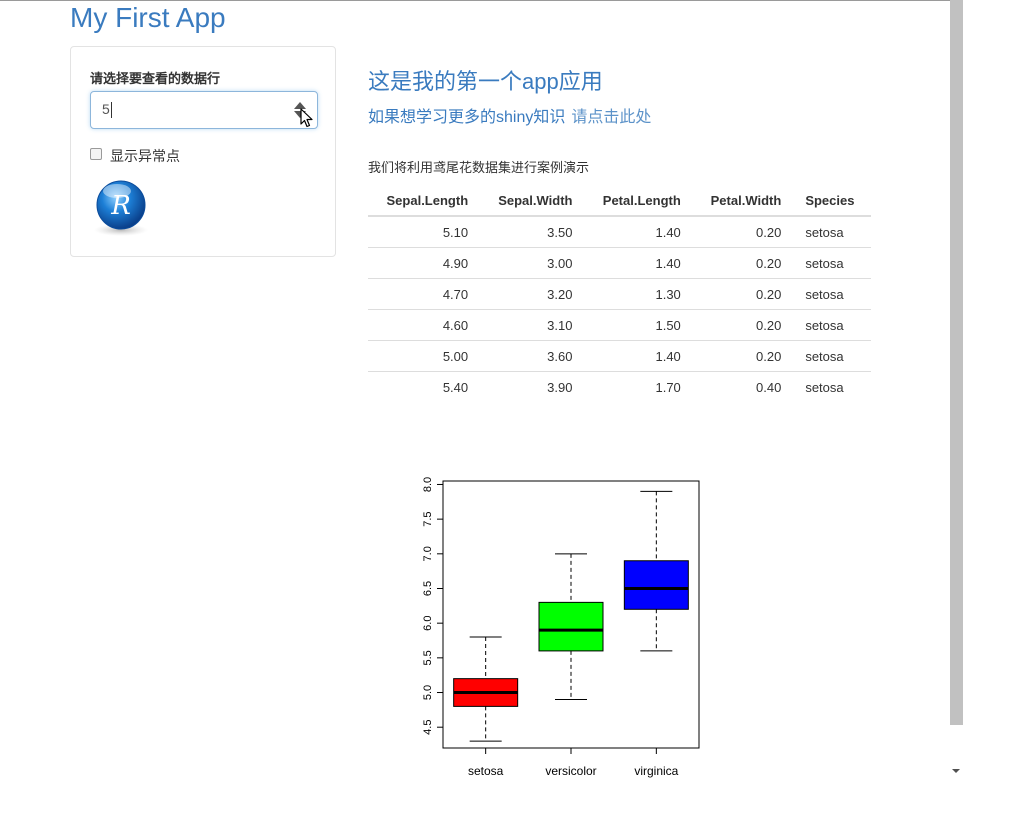  I want to click on learn-more-line: 如果想学习更多的shiny知识 请点击此处, so click(509, 115).